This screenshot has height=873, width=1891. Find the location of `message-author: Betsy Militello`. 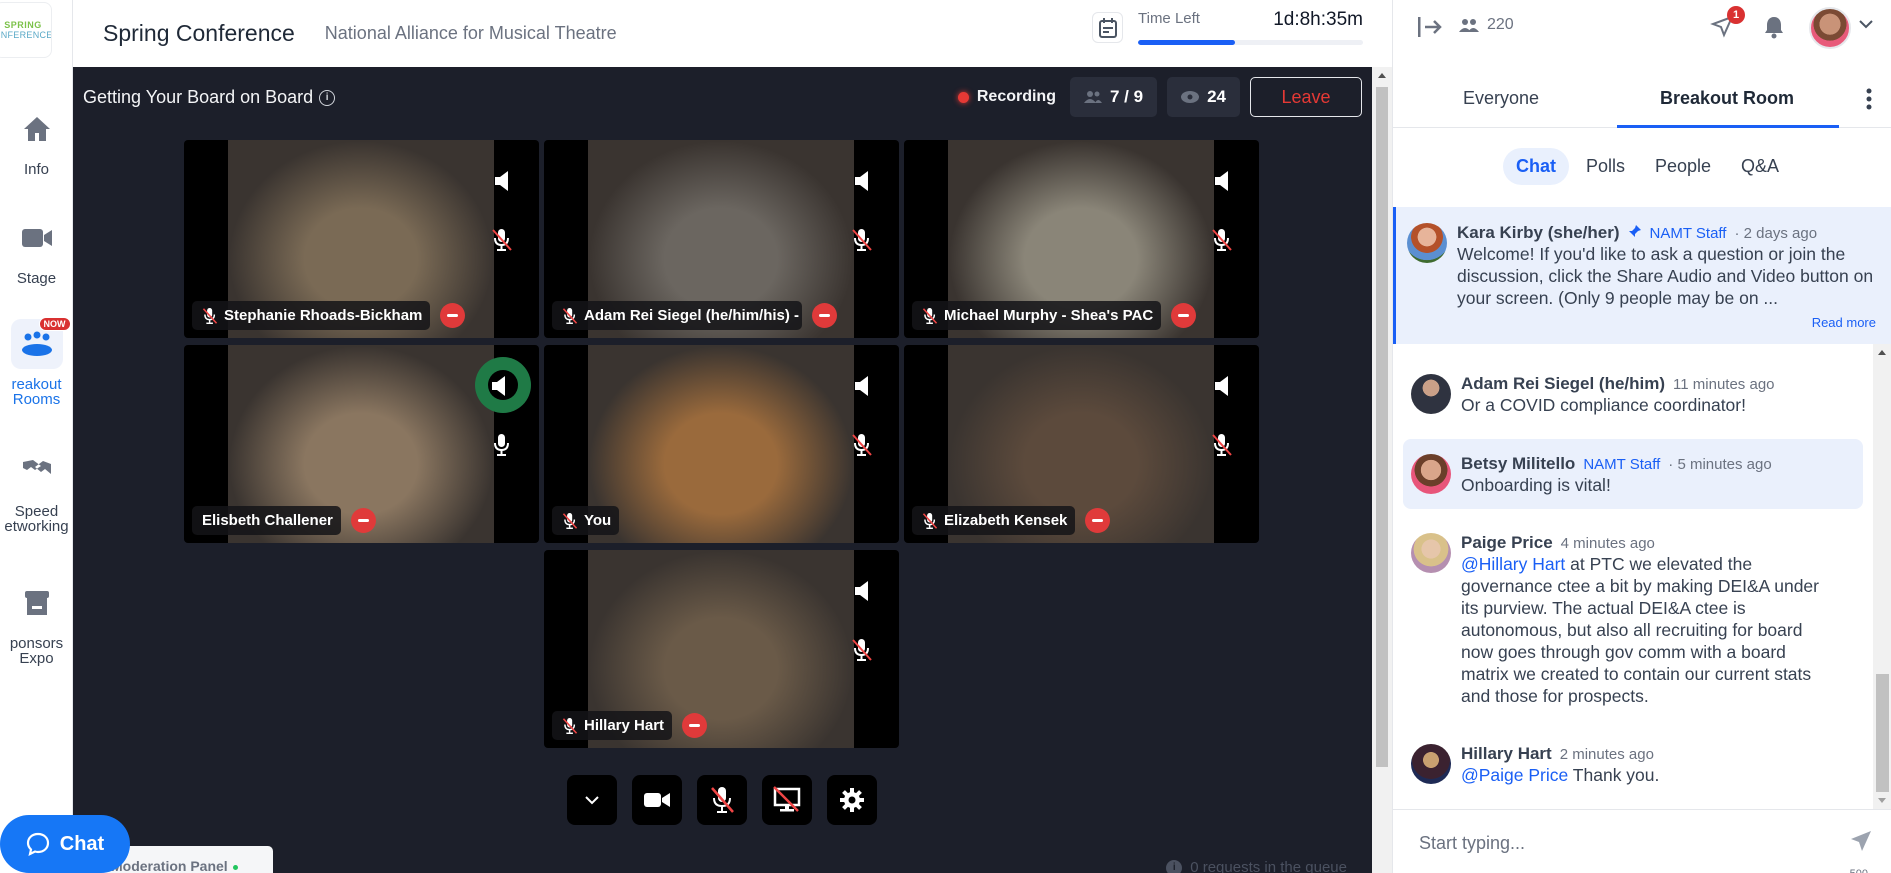

message-author: Betsy Militello is located at coordinates (1518, 463).